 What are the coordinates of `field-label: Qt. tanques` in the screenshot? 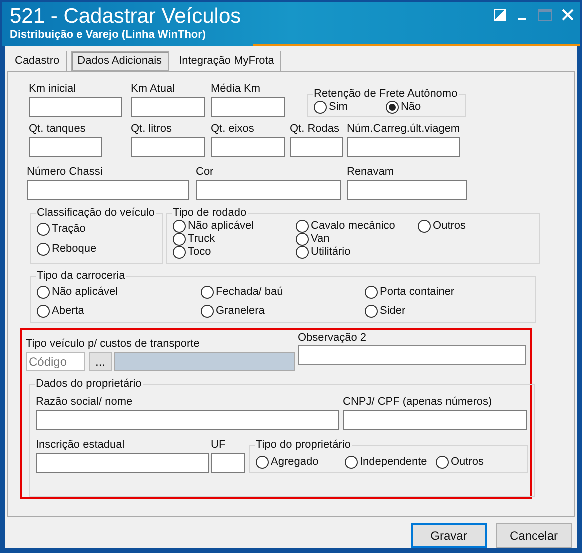 It's located at (57, 129).